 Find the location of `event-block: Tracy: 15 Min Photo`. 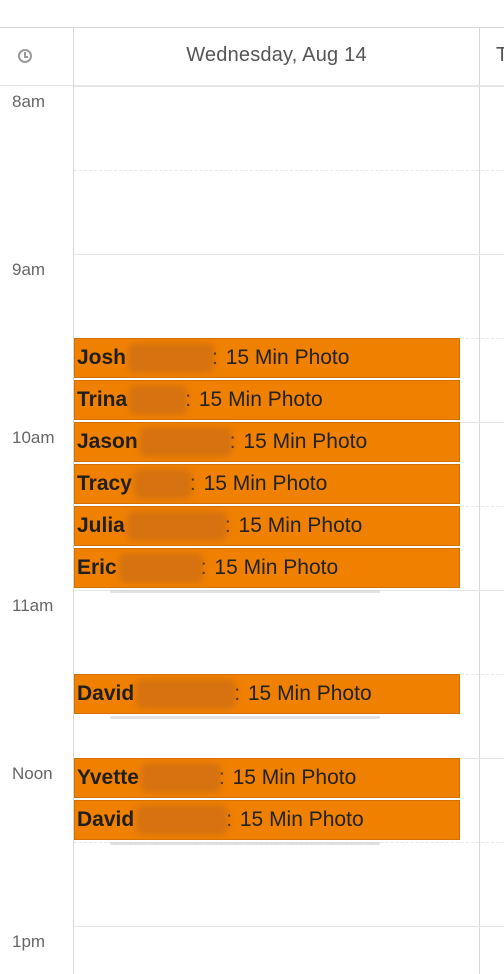

event-block: Tracy: 15 Min Photo is located at coordinates (267, 484).